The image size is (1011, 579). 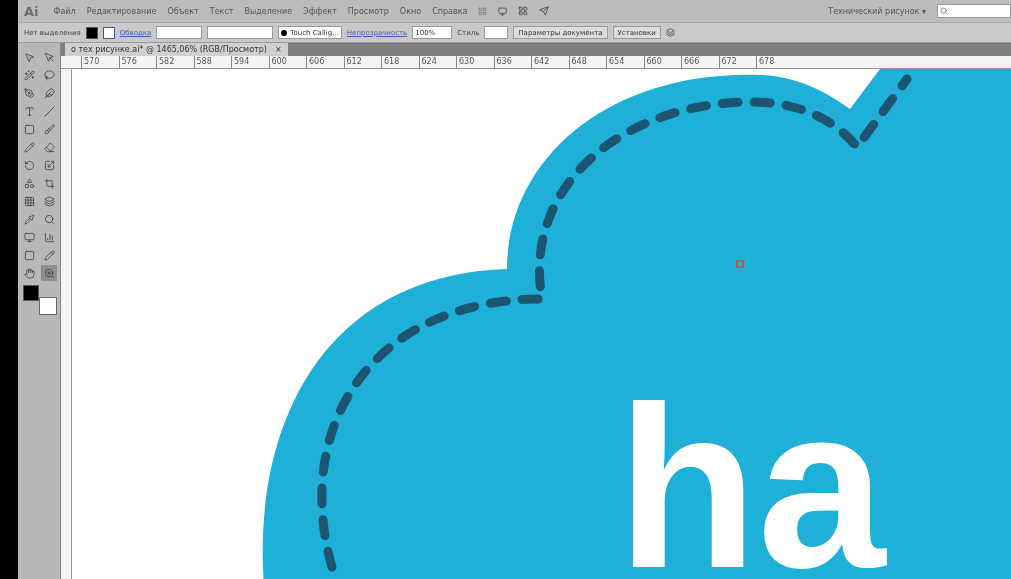 What do you see at coordinates (325, 62) in the screenshot?
I see `ruler-label: 606` at bounding box center [325, 62].